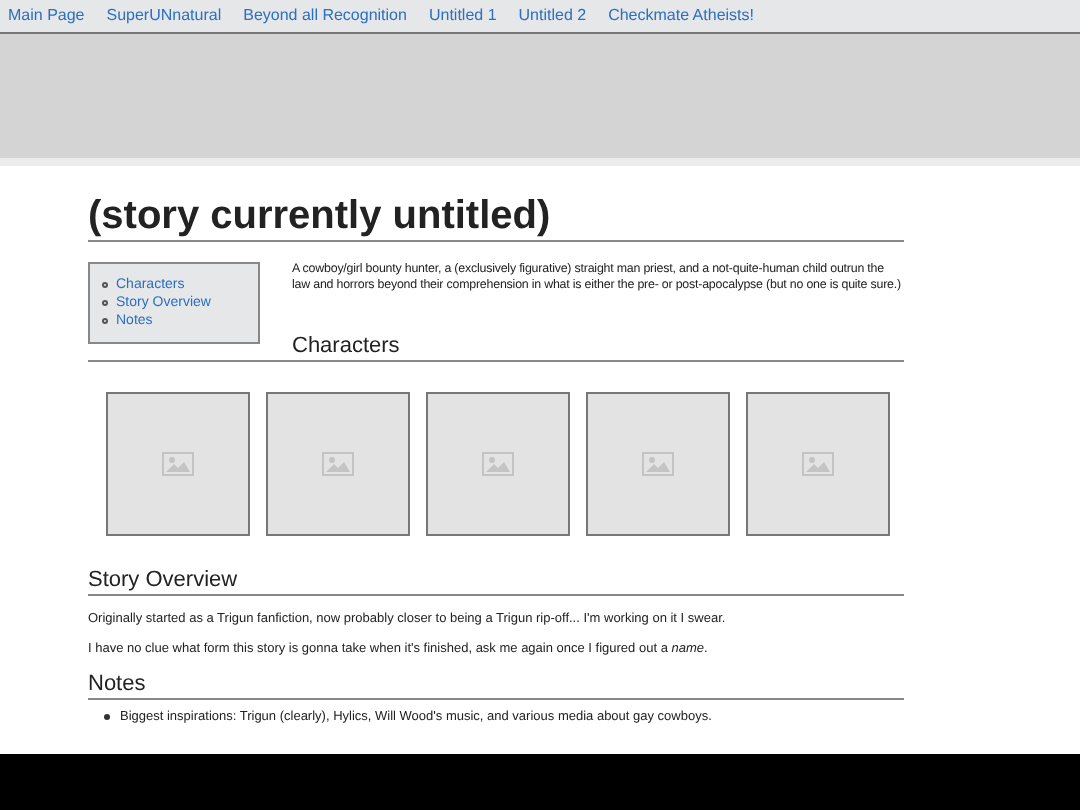  What do you see at coordinates (496, 686) in the screenshot?
I see `section-heading: Notes` at bounding box center [496, 686].